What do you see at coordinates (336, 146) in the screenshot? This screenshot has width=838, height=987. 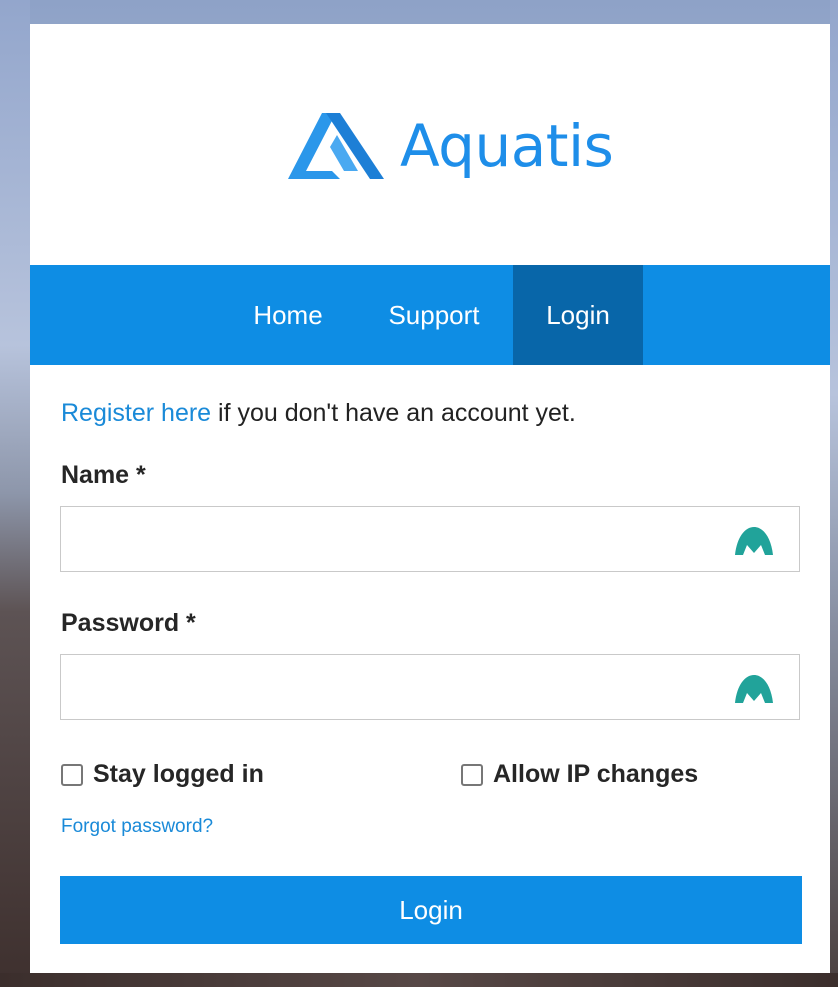 I see `triangle-logo-icon` at bounding box center [336, 146].